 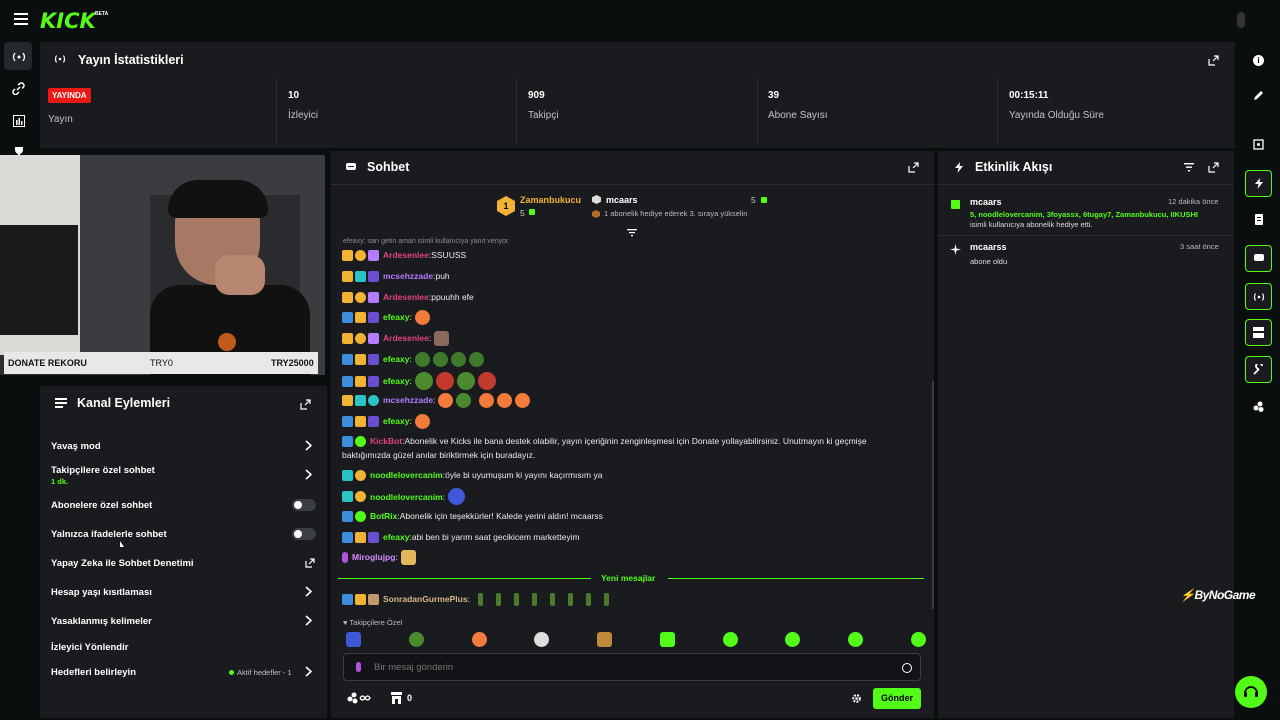 What do you see at coordinates (101, 621) in the screenshot?
I see `banned-words-row: Yasaklanmış kelimeler` at bounding box center [101, 621].